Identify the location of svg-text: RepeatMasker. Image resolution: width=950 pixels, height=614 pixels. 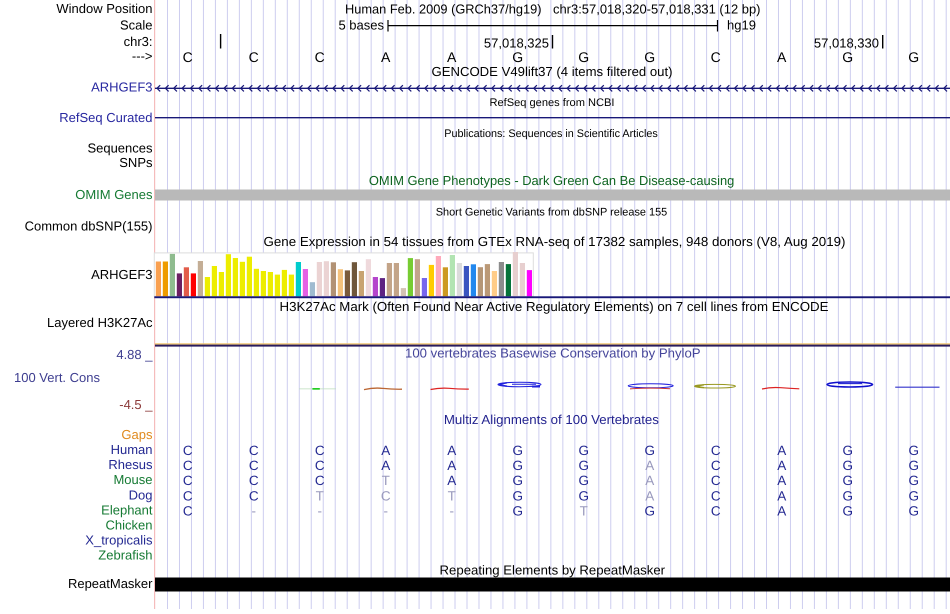
(110, 583).